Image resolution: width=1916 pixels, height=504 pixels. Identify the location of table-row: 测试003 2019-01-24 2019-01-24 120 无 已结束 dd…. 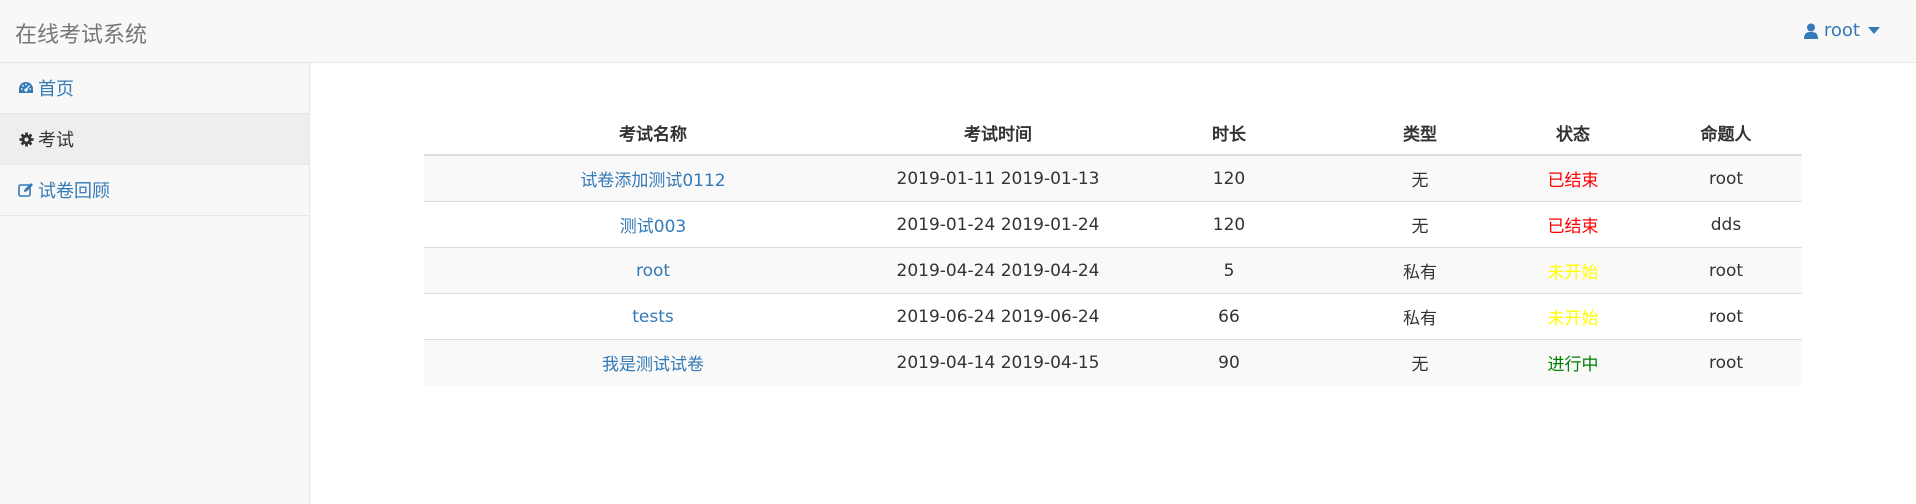
(1113, 224).